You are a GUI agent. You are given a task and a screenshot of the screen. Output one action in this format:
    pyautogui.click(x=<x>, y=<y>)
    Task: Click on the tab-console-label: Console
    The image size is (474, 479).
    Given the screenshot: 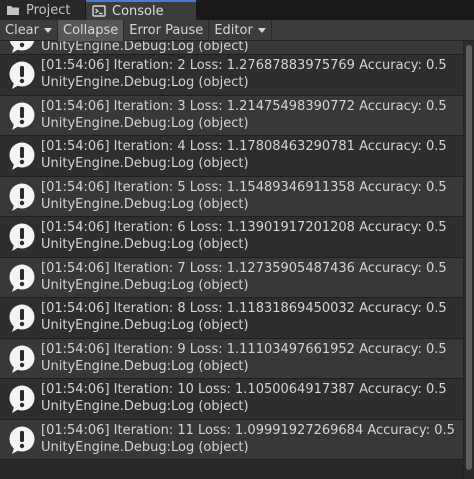 What is the action you would take?
    pyautogui.click(x=138, y=11)
    